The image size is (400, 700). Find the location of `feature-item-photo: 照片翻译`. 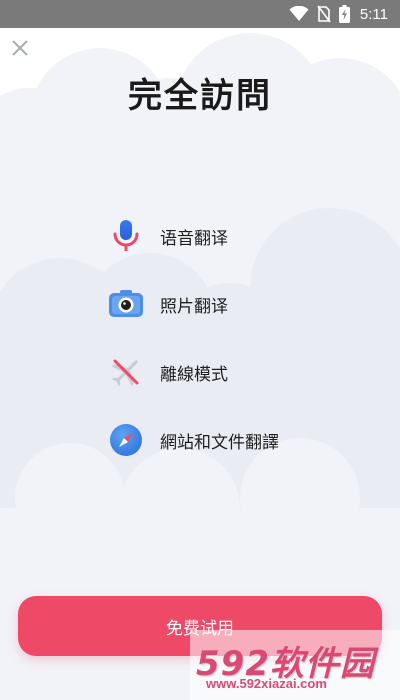

feature-item-photo: 照片翻译 is located at coordinates (168, 304).